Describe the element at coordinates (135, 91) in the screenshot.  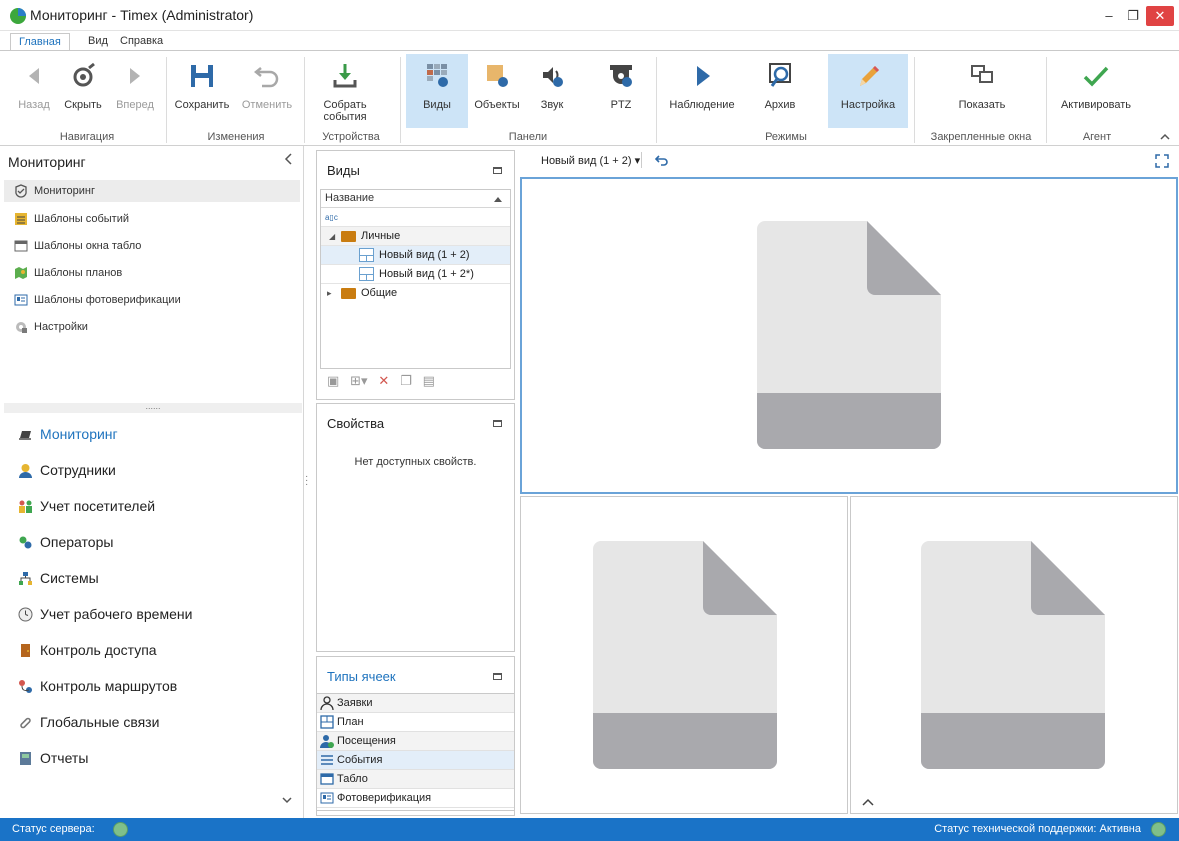
I see `forward-button: Вперед` at that location.